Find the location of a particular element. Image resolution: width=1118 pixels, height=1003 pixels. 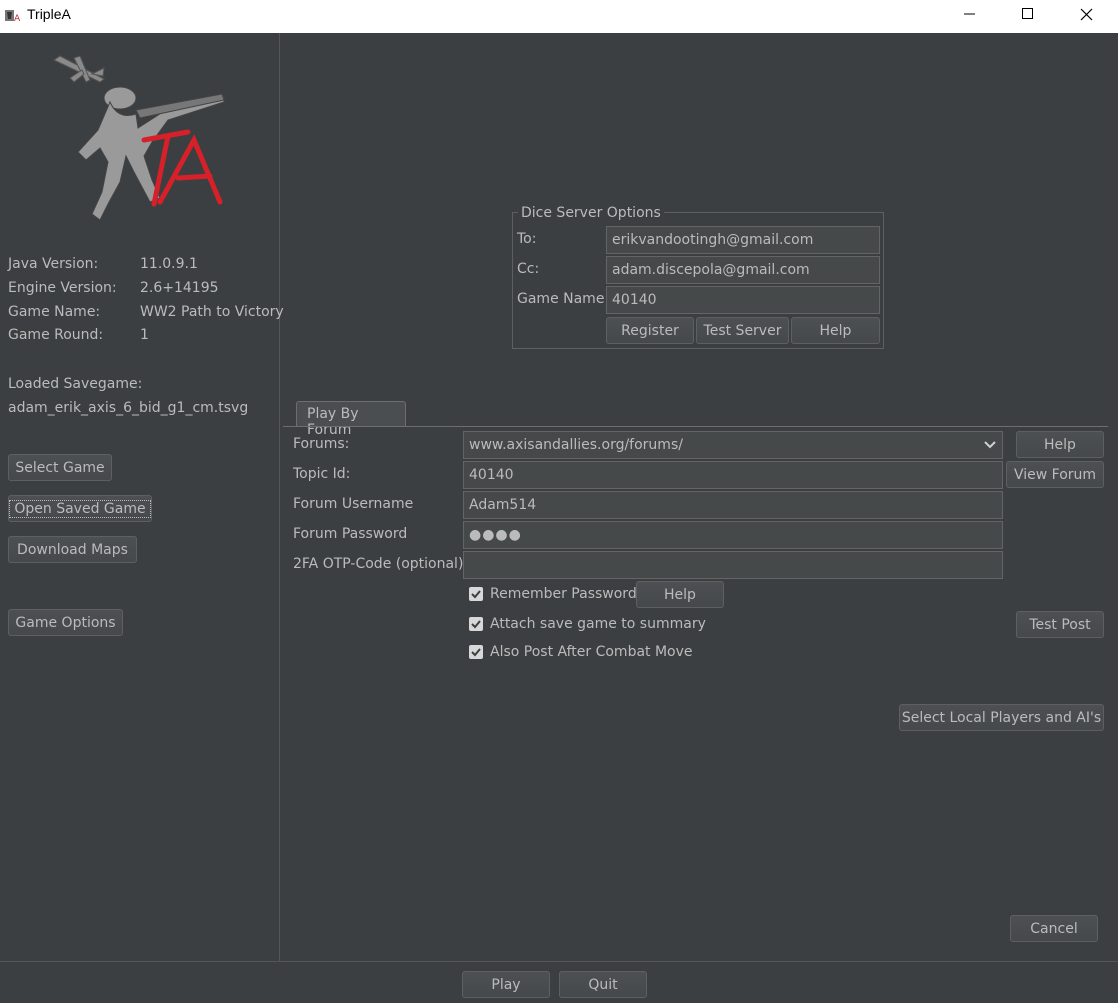

remember-password-checkbox is located at coordinates (476, 594).